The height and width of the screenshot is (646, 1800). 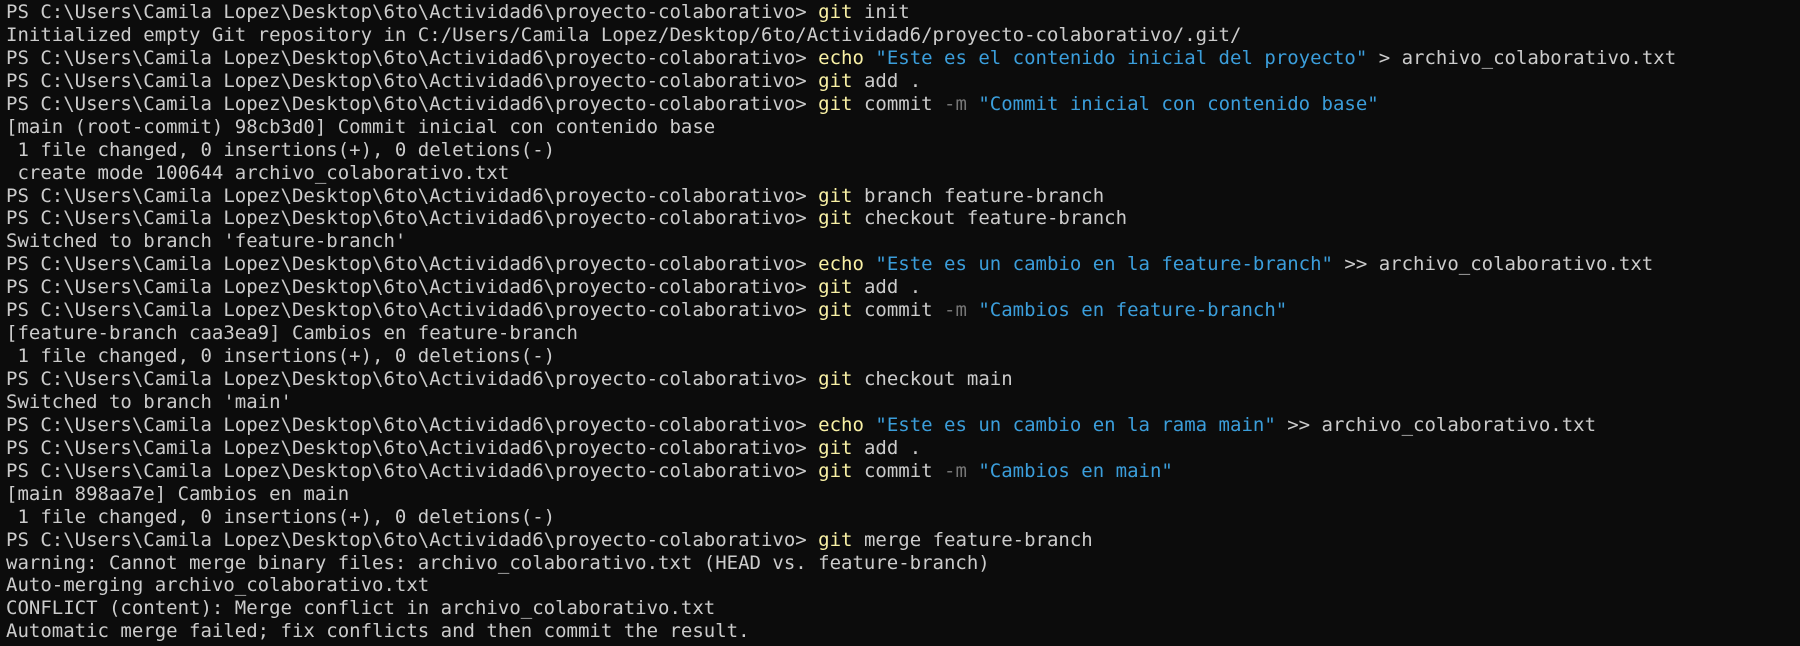 I want to click on string-literal: "Cambios en main", so click(x=1075, y=470).